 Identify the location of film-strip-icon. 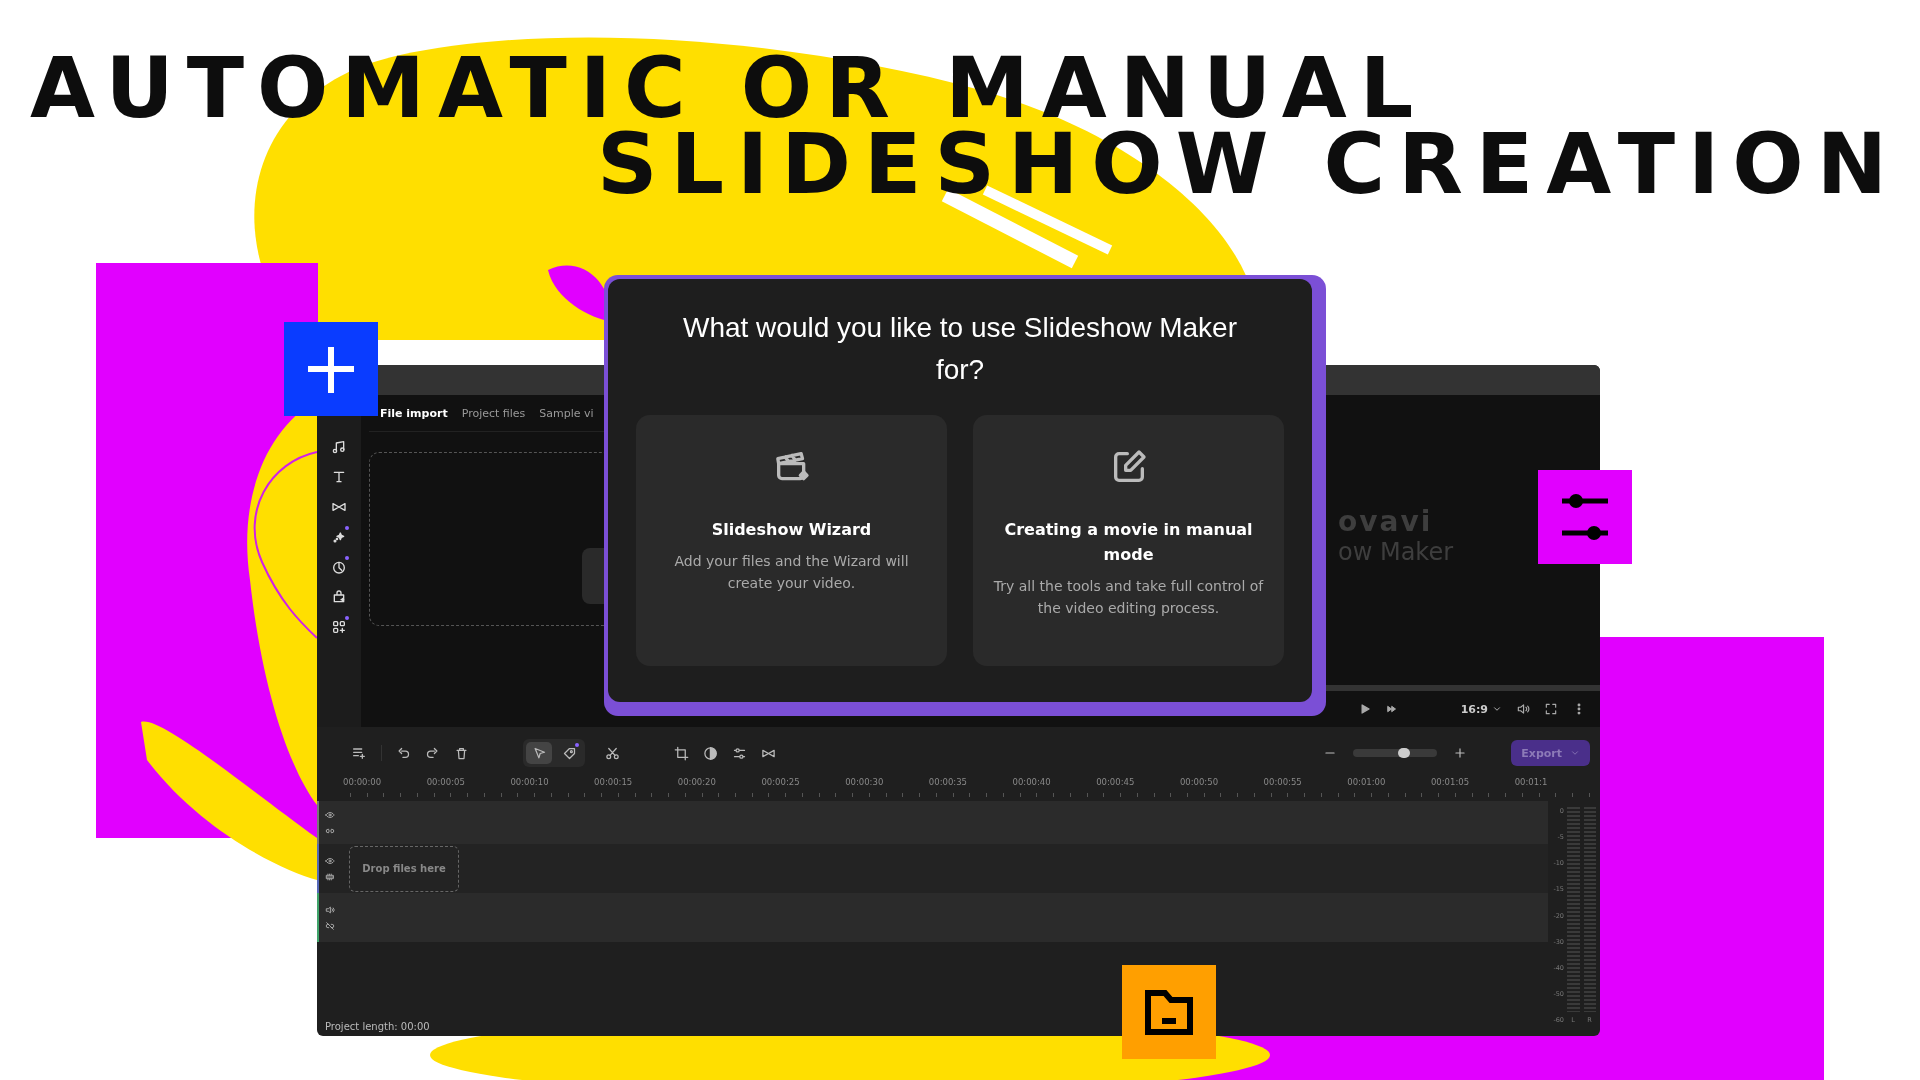
(330, 876).